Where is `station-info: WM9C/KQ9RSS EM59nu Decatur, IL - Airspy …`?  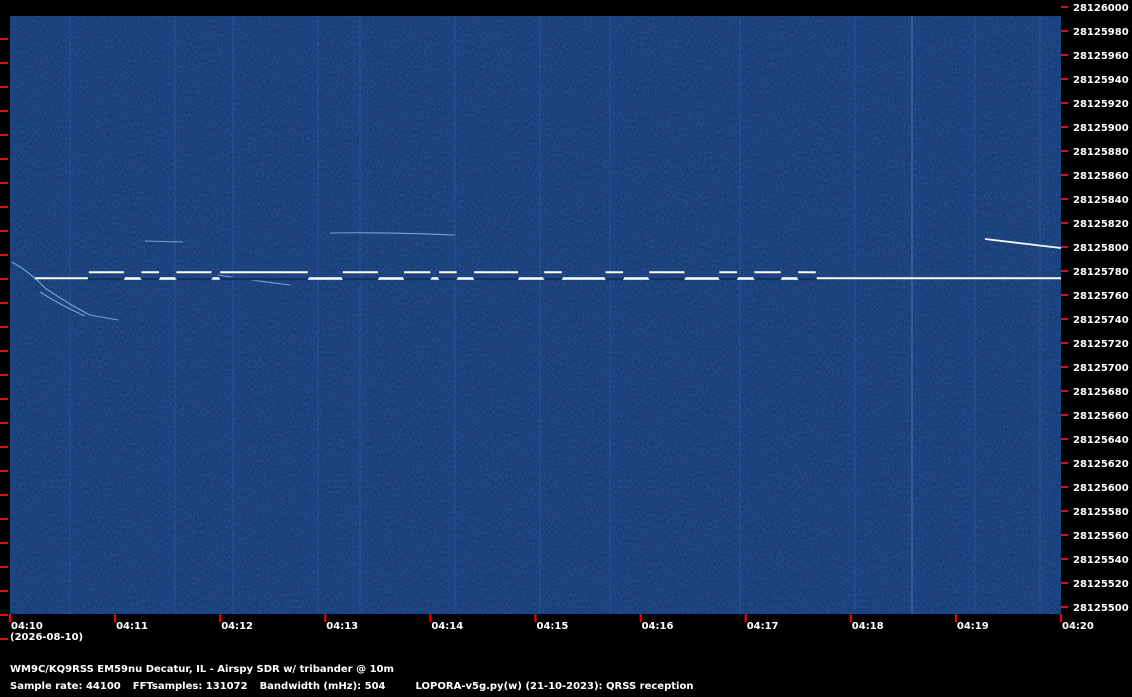 station-info: WM9C/KQ9RSS EM59nu Decatur, IL - Airspy … is located at coordinates (202, 669).